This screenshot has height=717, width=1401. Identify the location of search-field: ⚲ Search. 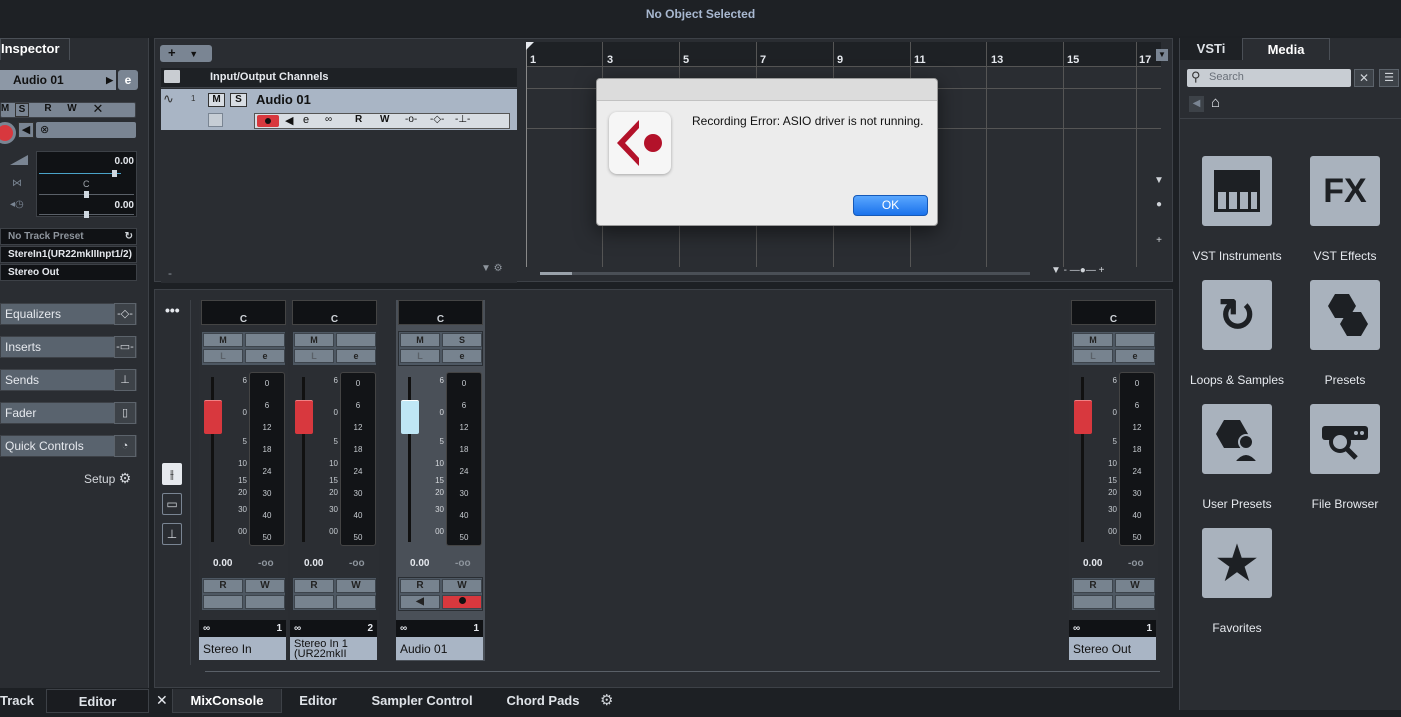
(1269, 78).